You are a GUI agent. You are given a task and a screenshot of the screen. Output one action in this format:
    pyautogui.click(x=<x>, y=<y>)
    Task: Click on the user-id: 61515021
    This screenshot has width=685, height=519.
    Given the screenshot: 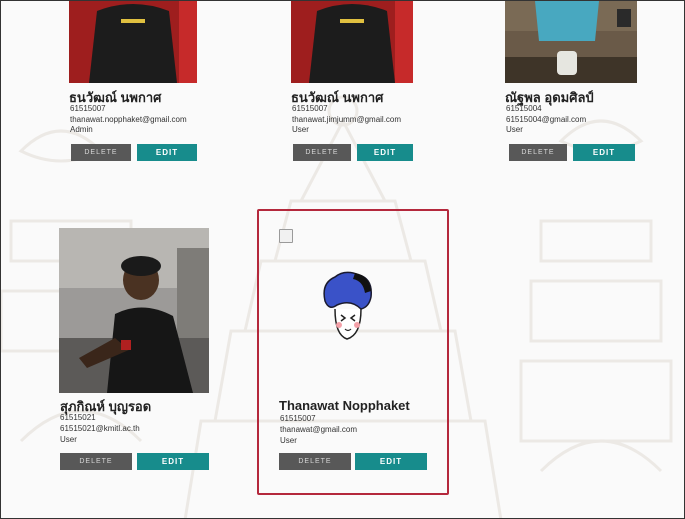 What is the action you would take?
    pyautogui.click(x=78, y=417)
    